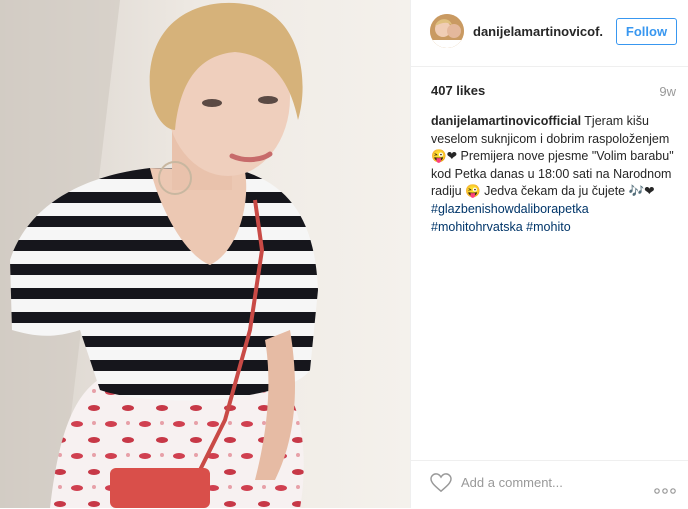  I want to click on heart-outline-icon, so click(441, 485).